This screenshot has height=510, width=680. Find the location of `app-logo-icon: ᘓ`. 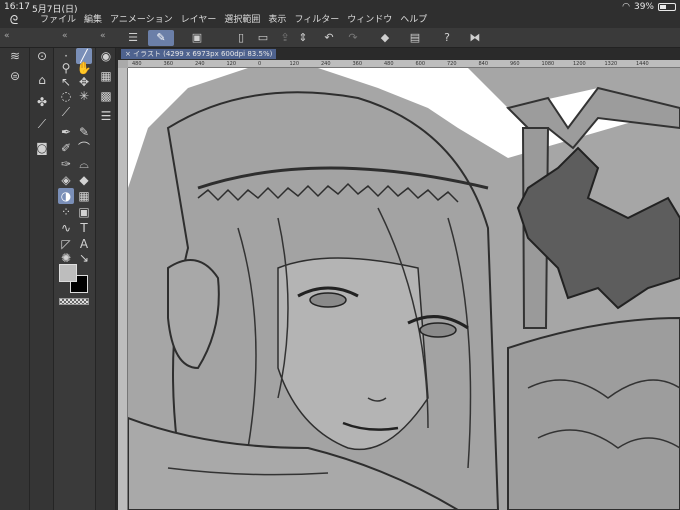

app-logo-icon: ᘓ is located at coordinates (14, 20).